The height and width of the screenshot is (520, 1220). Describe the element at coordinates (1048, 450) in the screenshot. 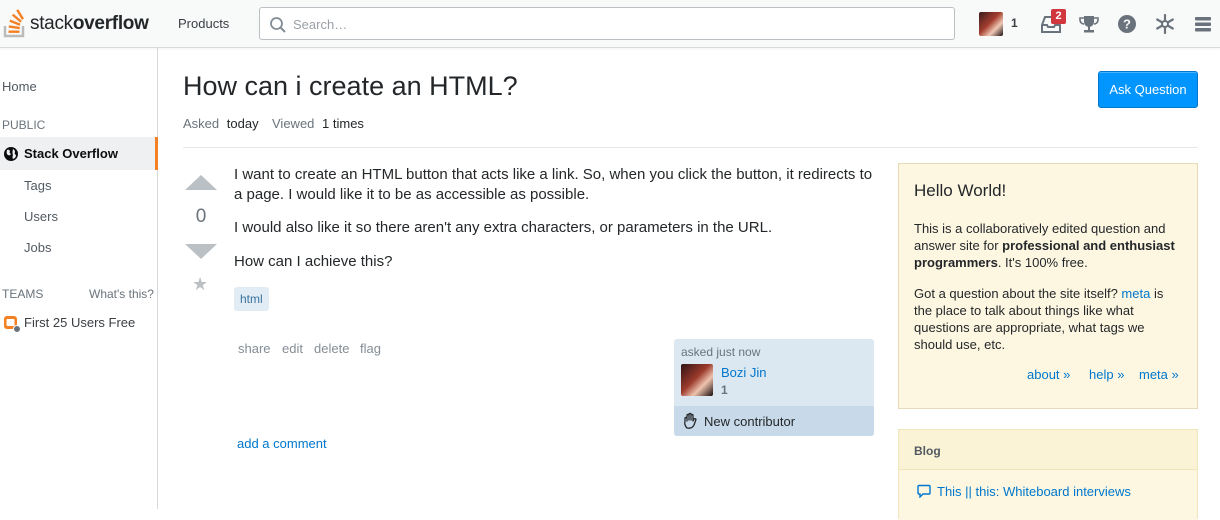

I see `blog-header: Blog` at that location.